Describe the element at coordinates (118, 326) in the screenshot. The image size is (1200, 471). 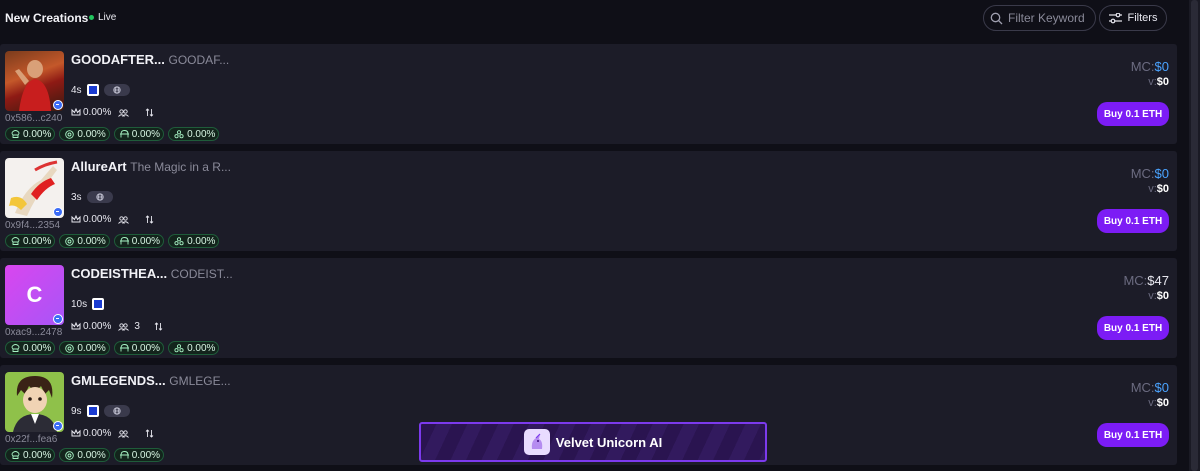
I see `token-stats-row: 0.00% 3` at that location.